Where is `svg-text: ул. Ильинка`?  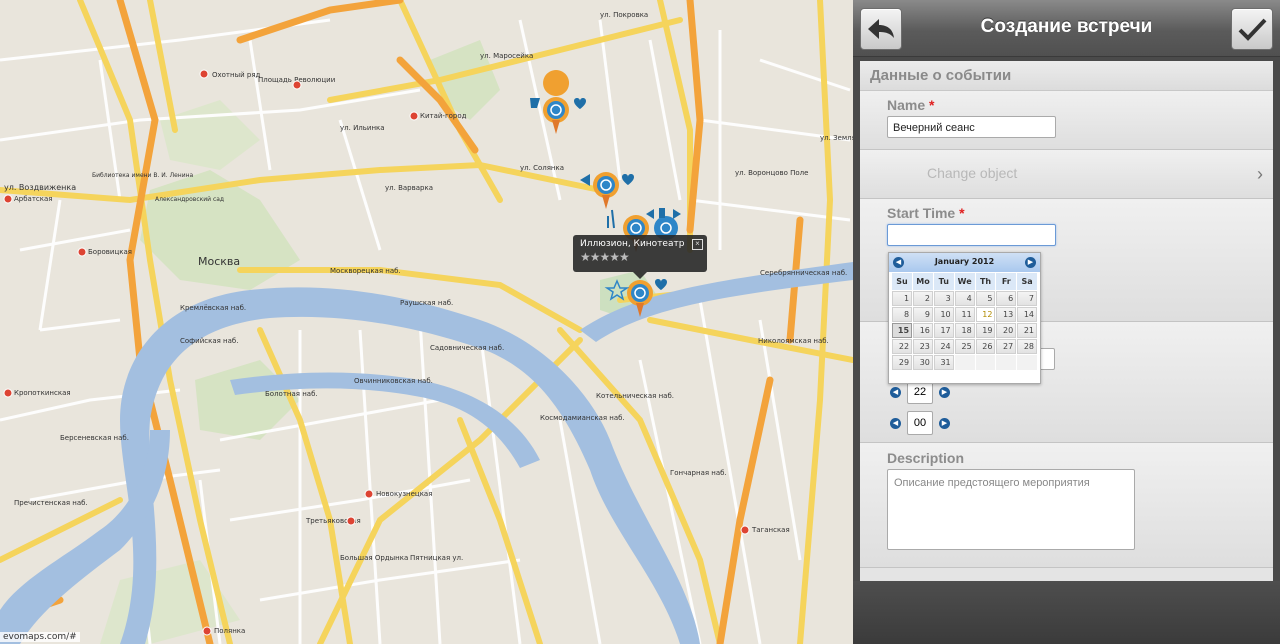 svg-text: ул. Ильинка is located at coordinates (362, 128).